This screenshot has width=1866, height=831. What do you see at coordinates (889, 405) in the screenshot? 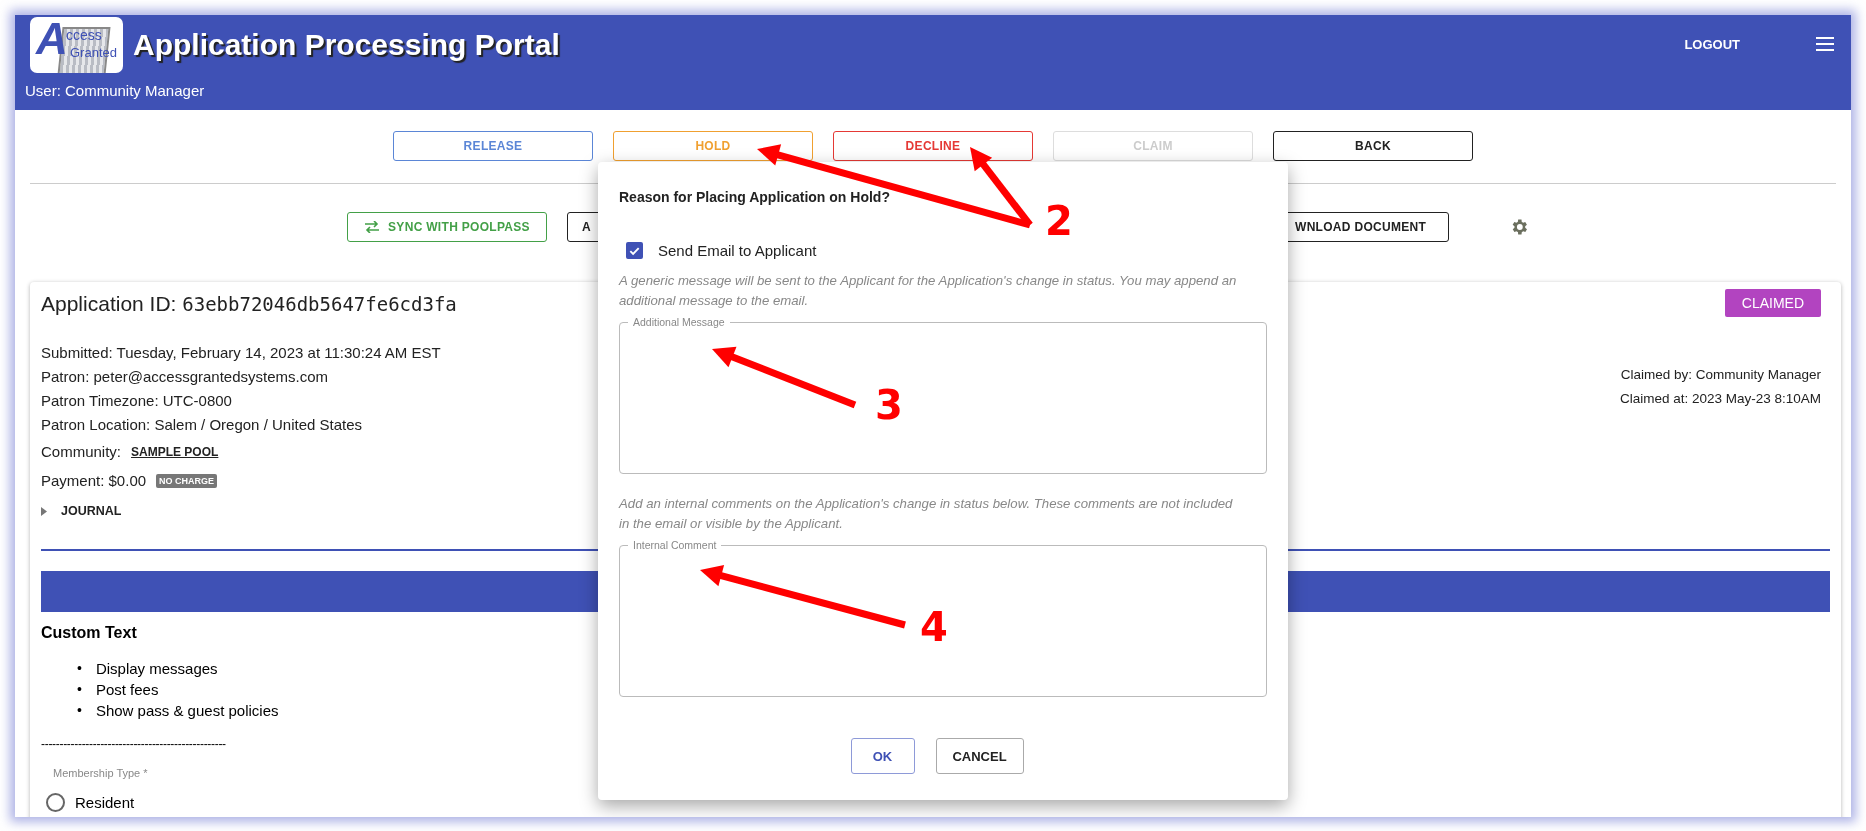
I see `callout-number: 3` at bounding box center [889, 405].